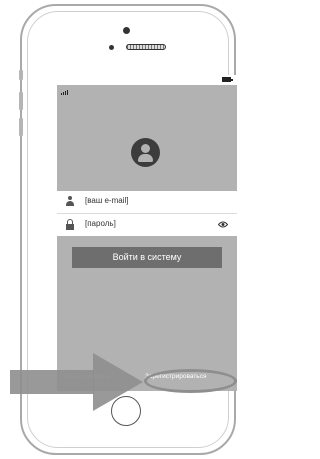 This screenshot has width=320, height=459. I want to click on signal-icon, so click(65, 86).